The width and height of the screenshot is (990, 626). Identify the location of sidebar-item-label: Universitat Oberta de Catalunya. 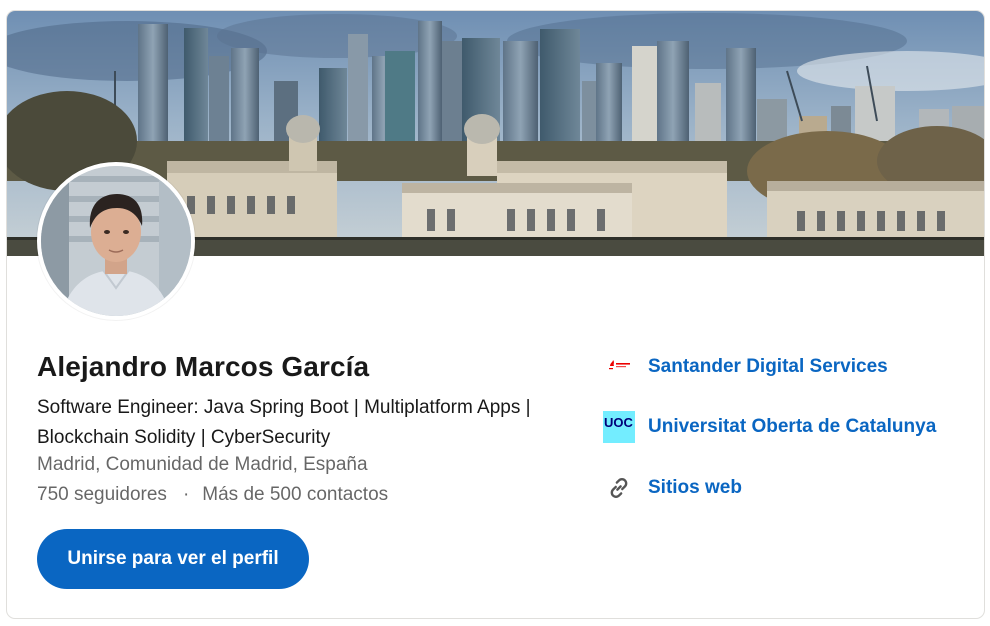
(792, 426).